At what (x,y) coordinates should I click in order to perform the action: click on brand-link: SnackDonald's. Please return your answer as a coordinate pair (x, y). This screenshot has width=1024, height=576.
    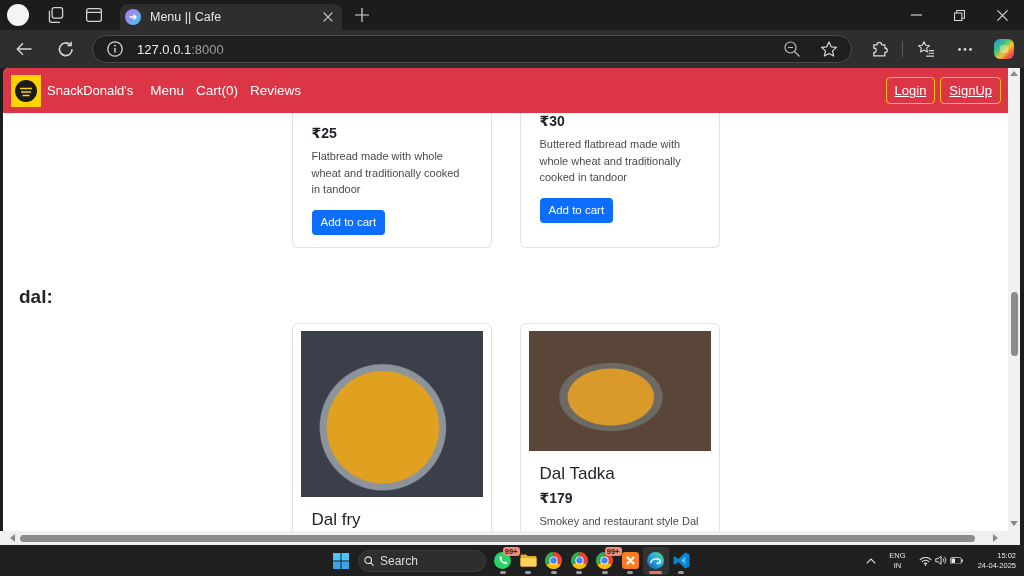
    Looking at the image, I should click on (90, 90).